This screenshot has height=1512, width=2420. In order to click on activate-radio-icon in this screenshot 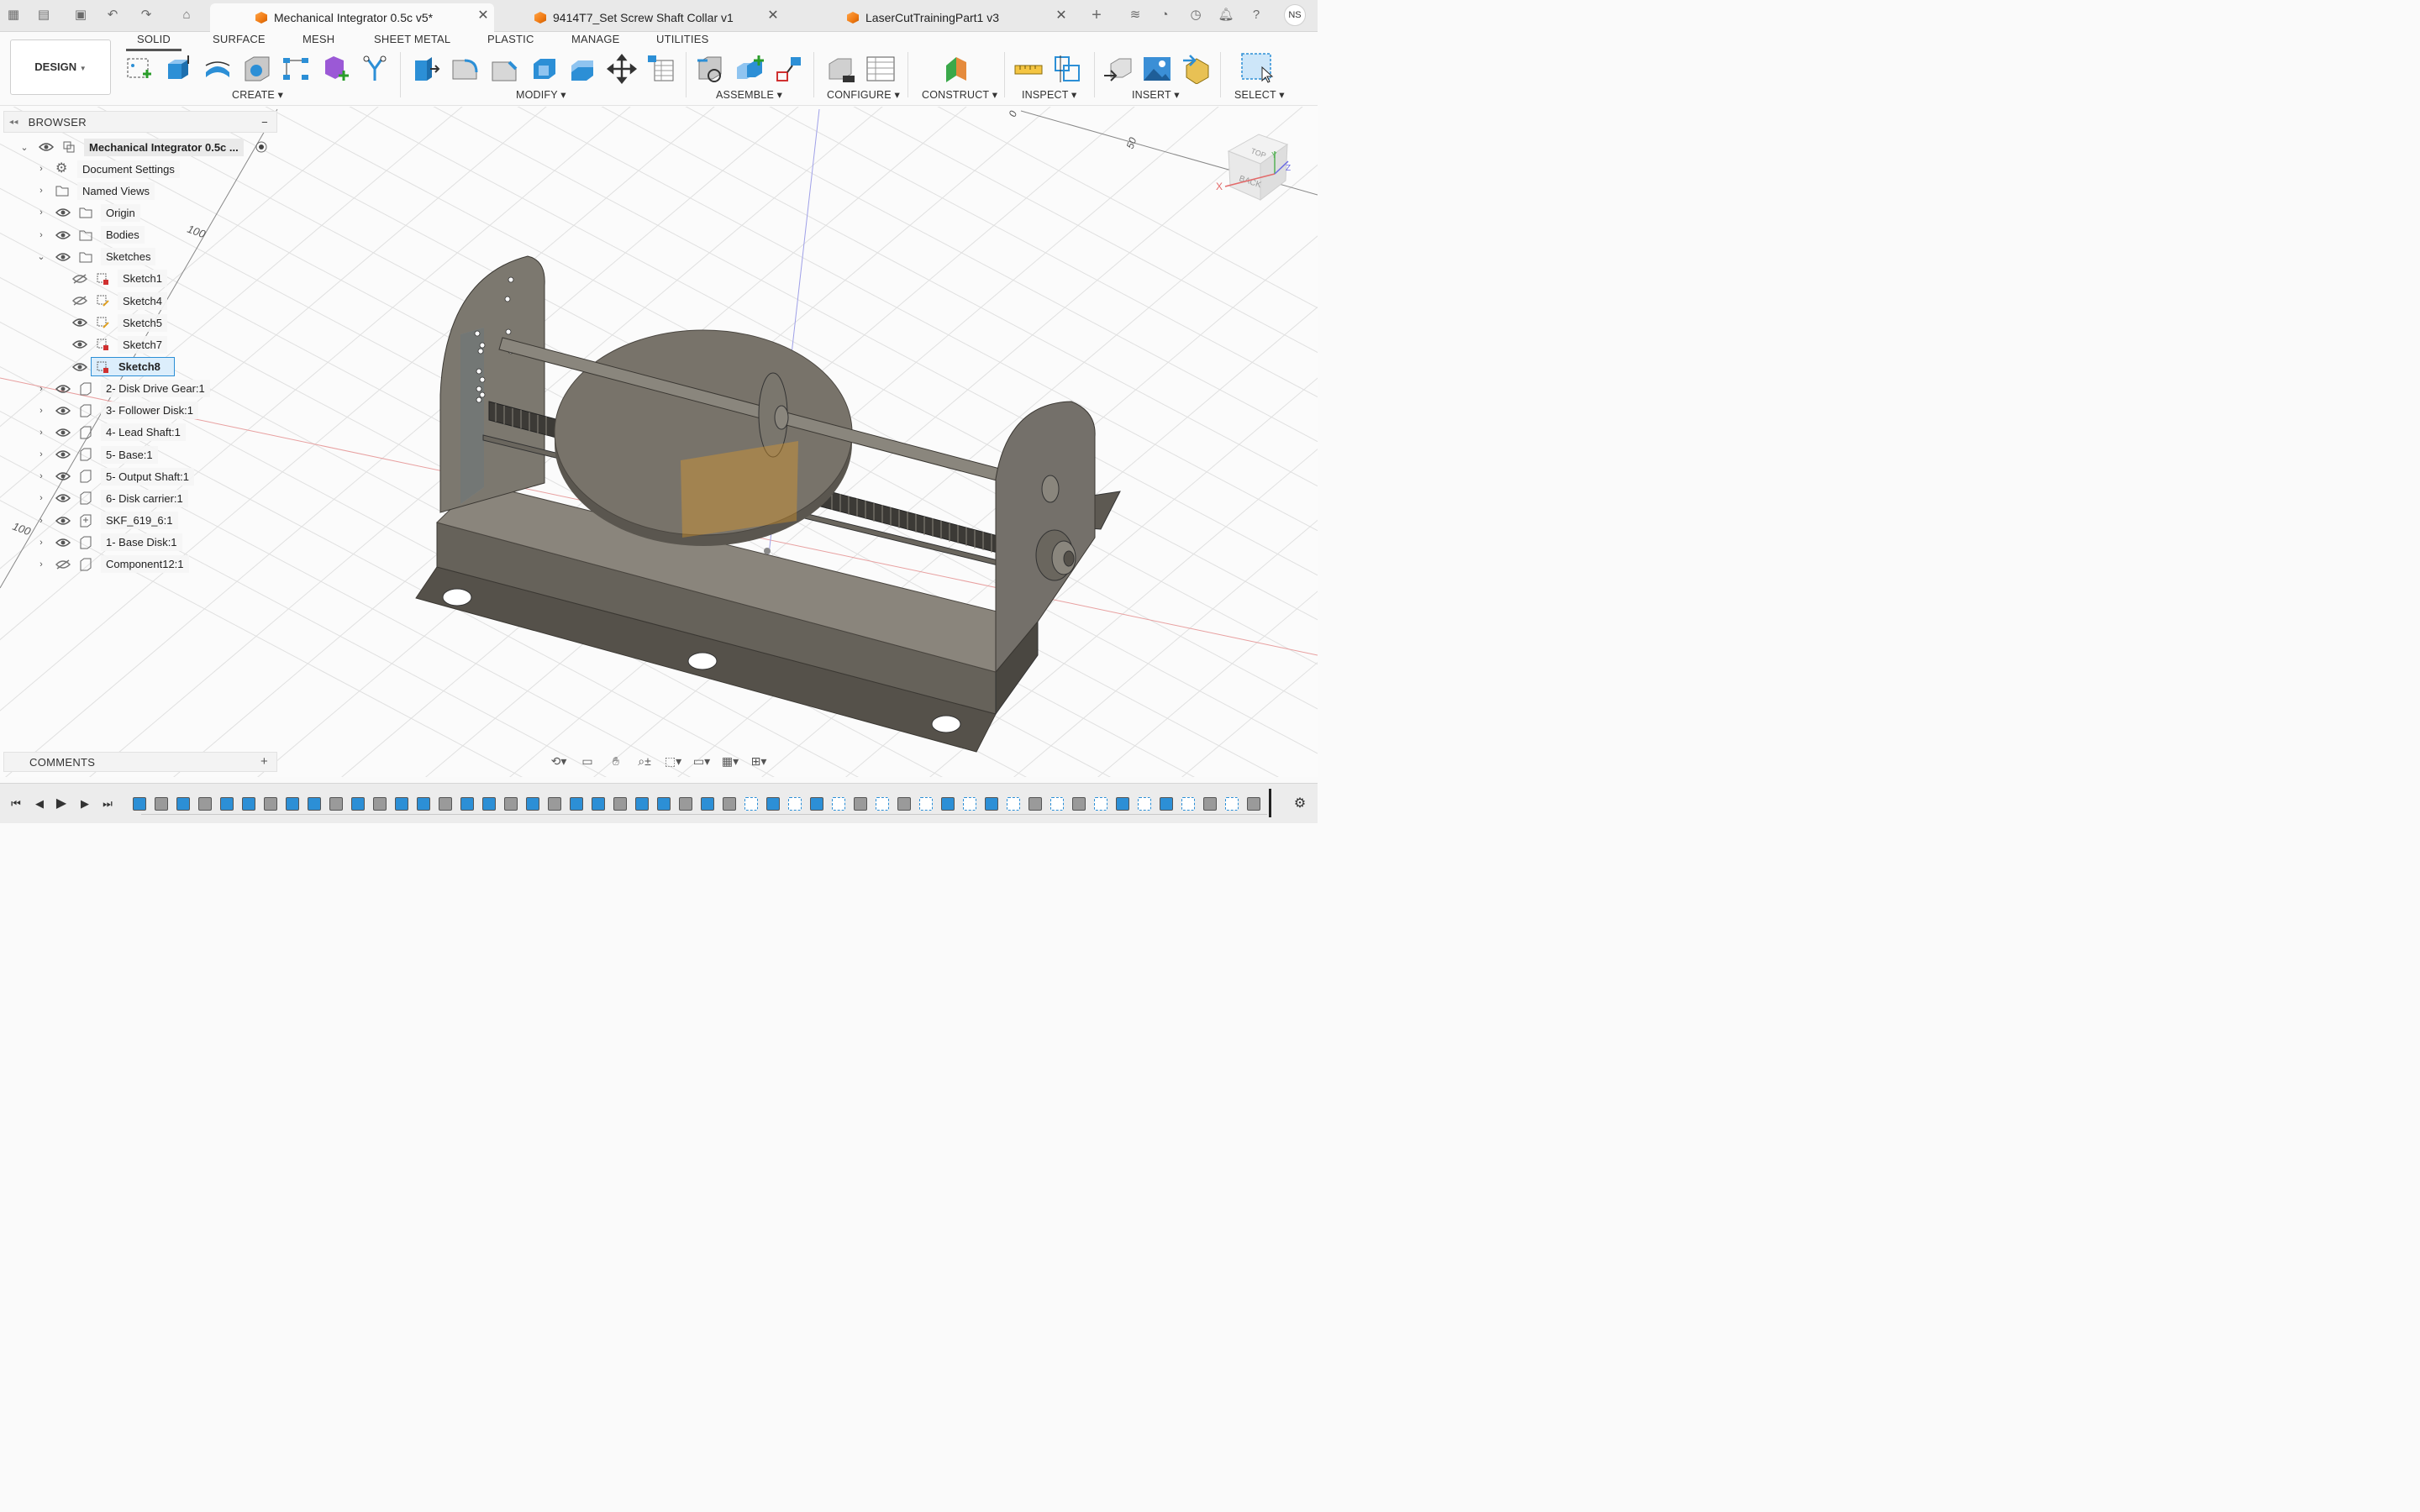, I will do `click(261, 147)`.